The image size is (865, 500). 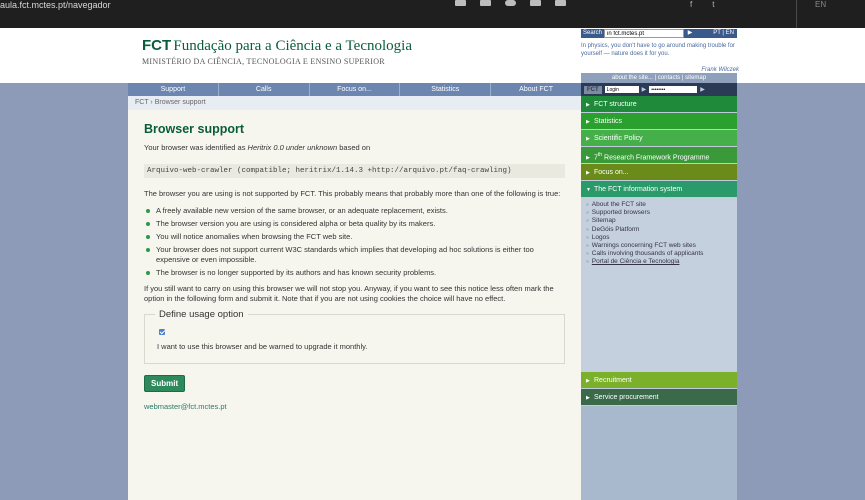 What do you see at coordinates (460, 3) in the screenshot?
I see `print-icon` at bounding box center [460, 3].